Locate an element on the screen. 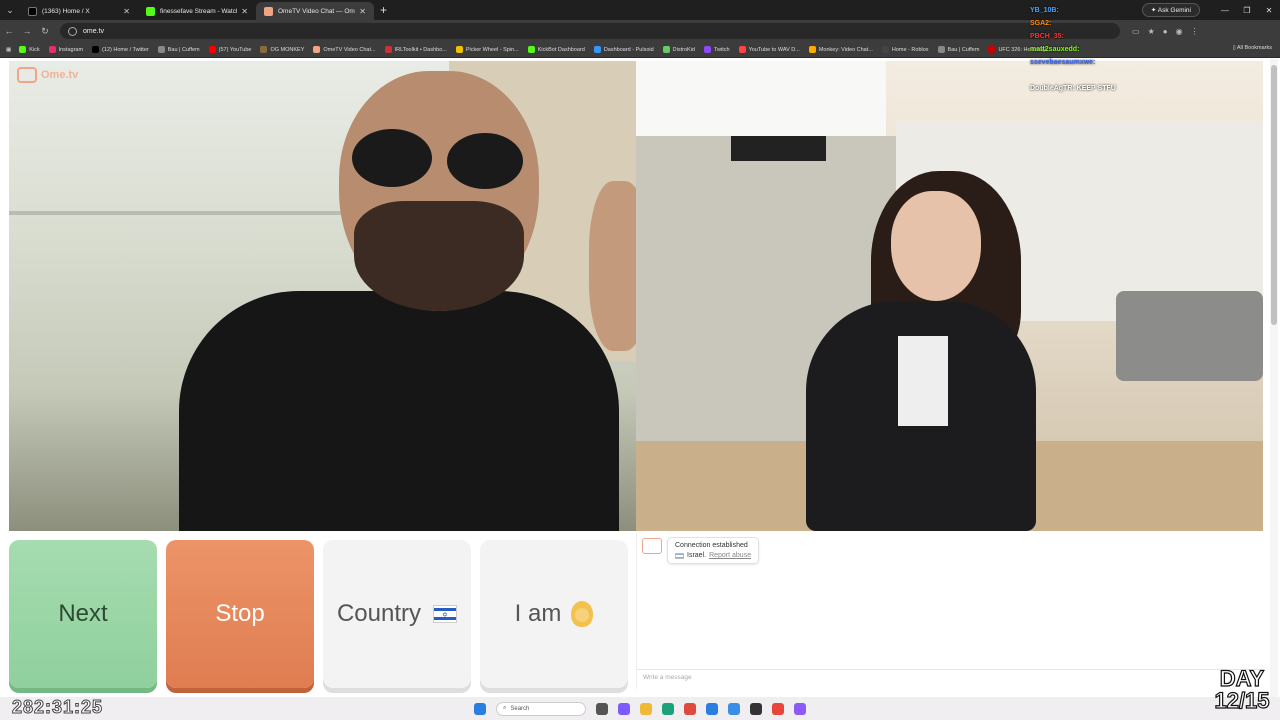  close-window-icon: ✕ is located at coordinates (1269, 10).